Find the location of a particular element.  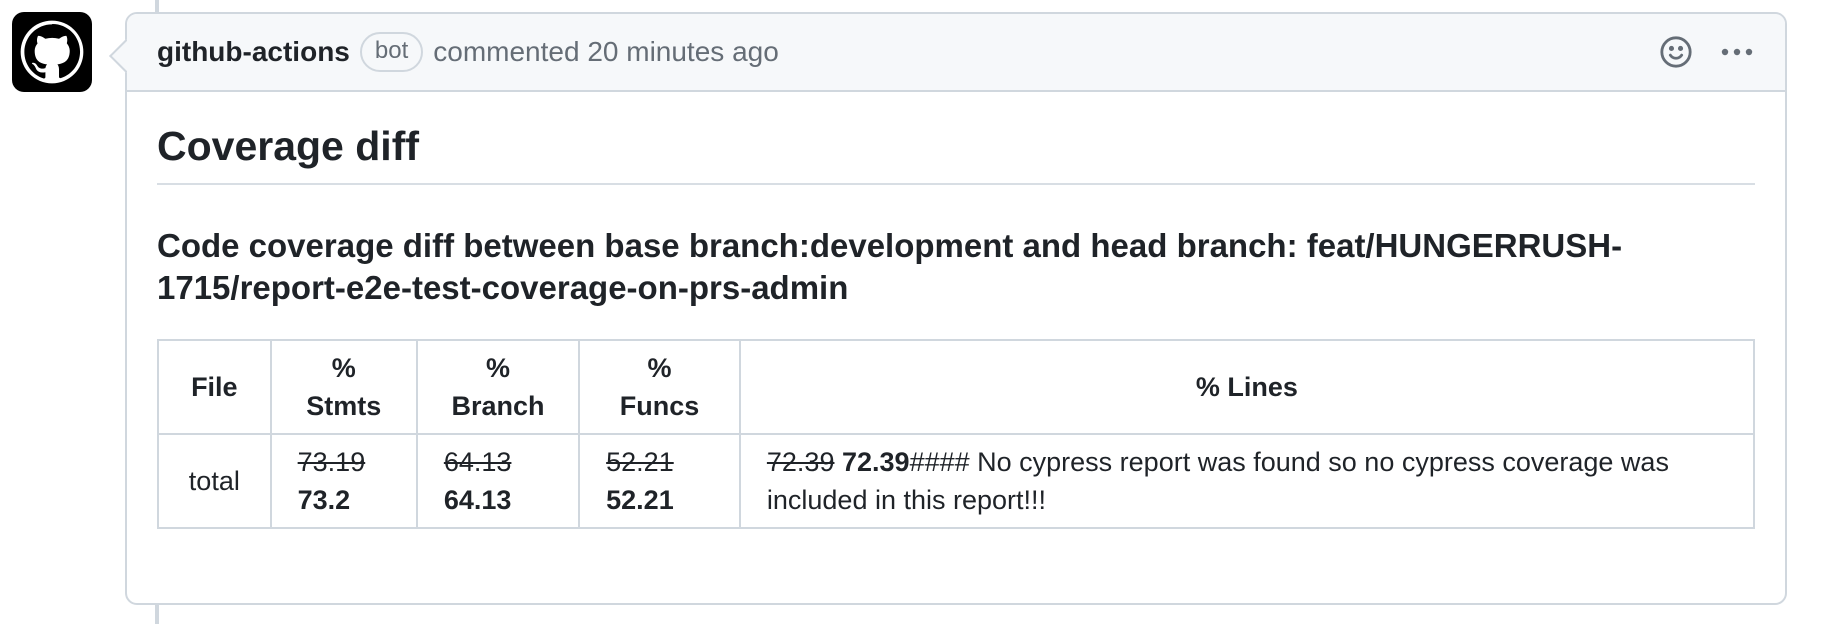

header-branch-percent: % is located at coordinates (497, 368).